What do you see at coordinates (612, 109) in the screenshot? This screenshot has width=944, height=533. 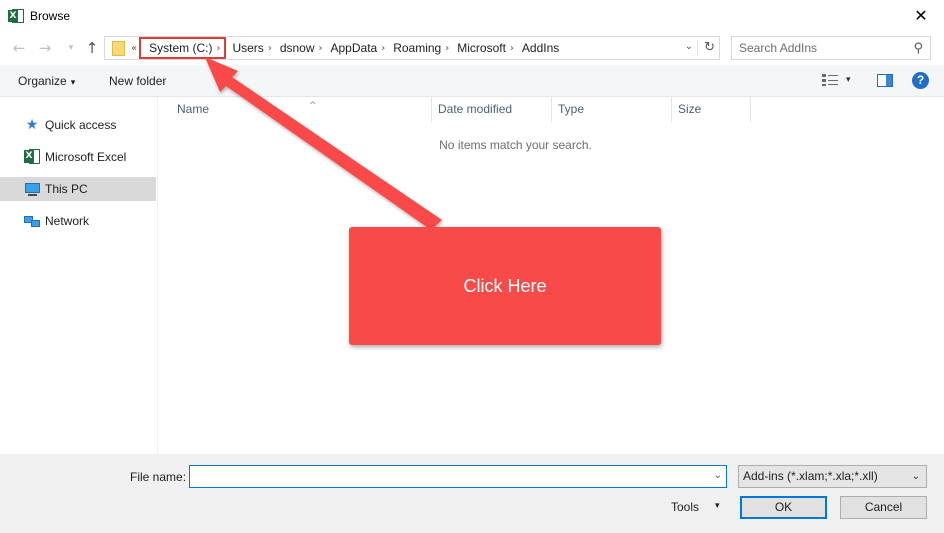 I see `column-header-type: Type` at bounding box center [612, 109].